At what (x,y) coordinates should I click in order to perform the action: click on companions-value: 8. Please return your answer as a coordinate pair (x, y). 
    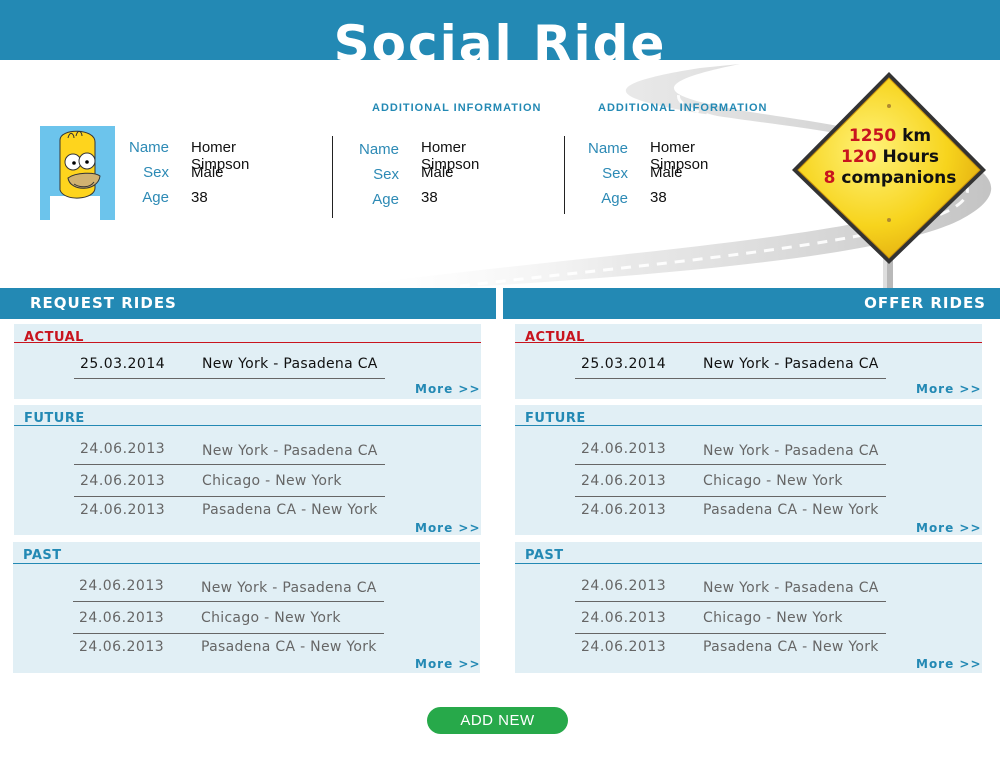
    Looking at the image, I should click on (829, 178).